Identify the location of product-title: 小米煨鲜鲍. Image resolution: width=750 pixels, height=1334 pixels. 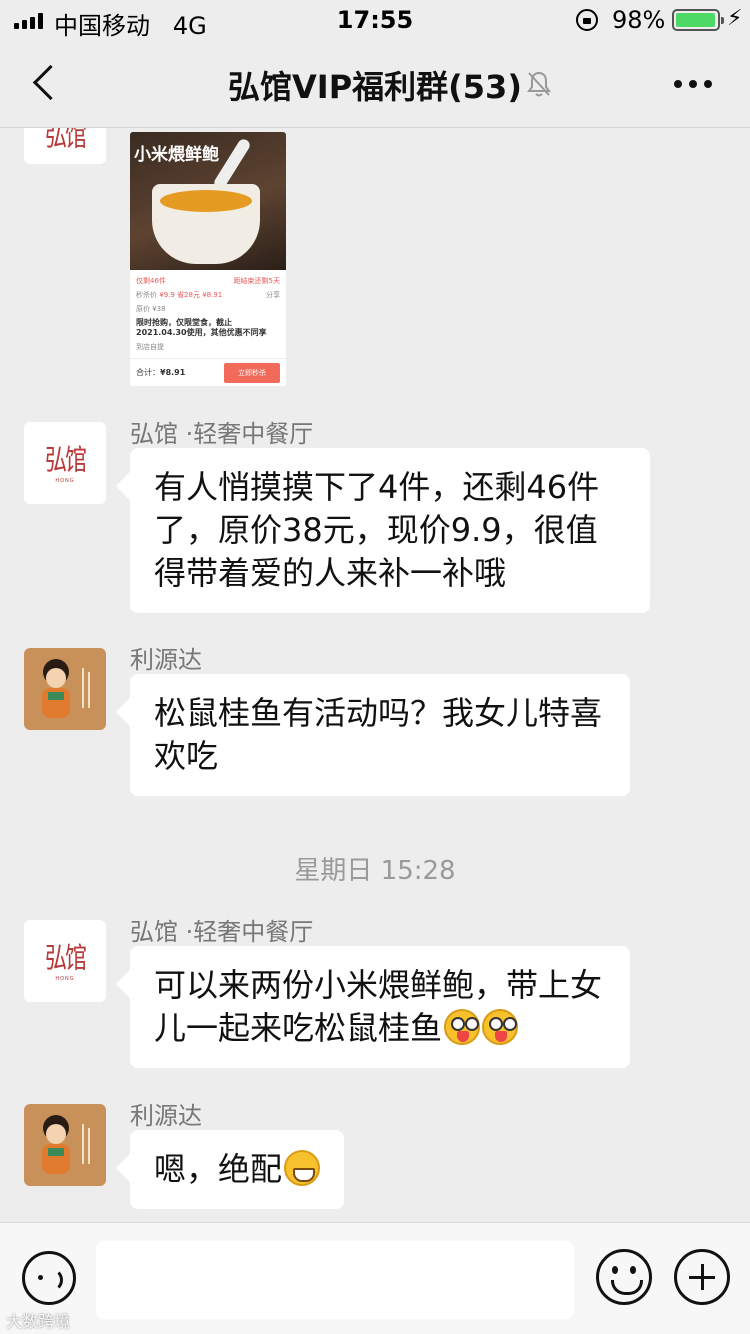
(176, 155).